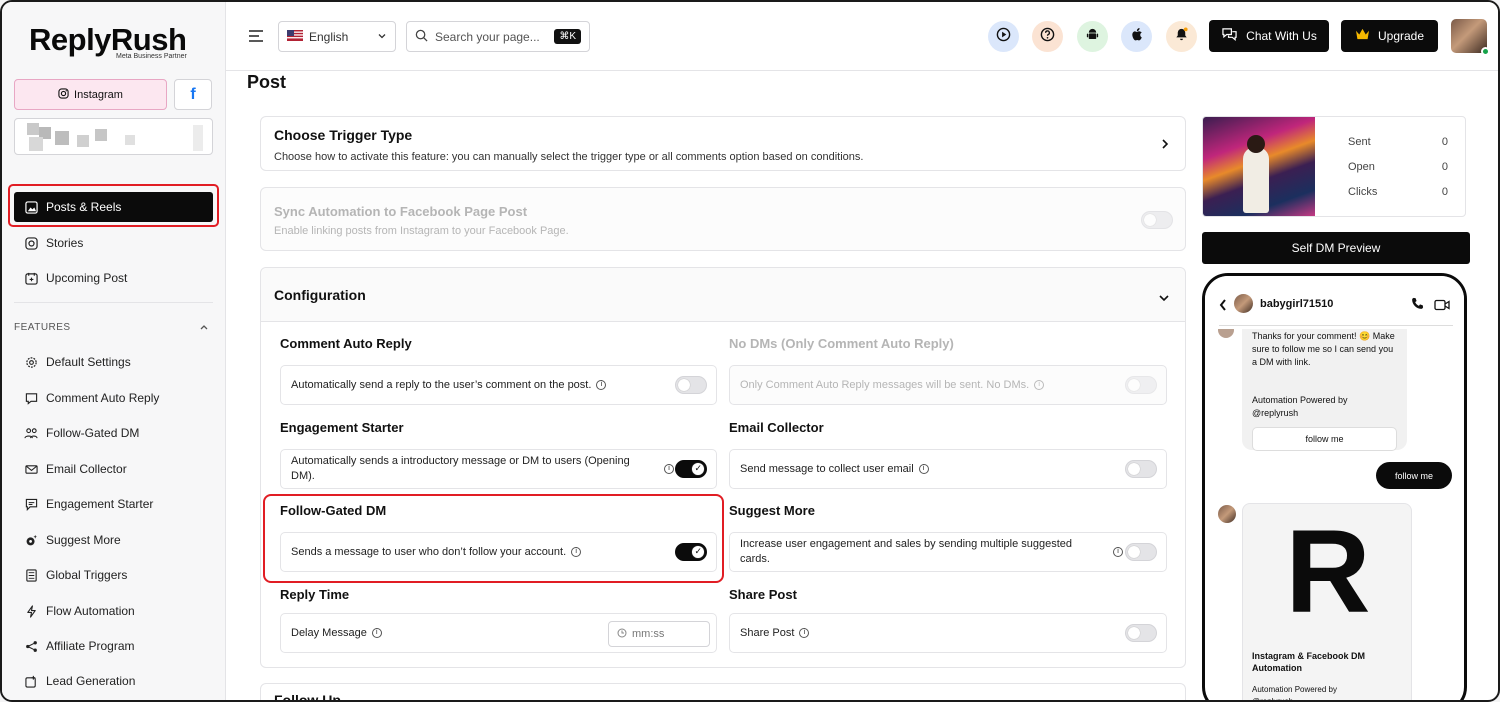 The height and width of the screenshot is (702, 1500). What do you see at coordinates (1243, 303) in the screenshot?
I see `phone-avatar` at bounding box center [1243, 303].